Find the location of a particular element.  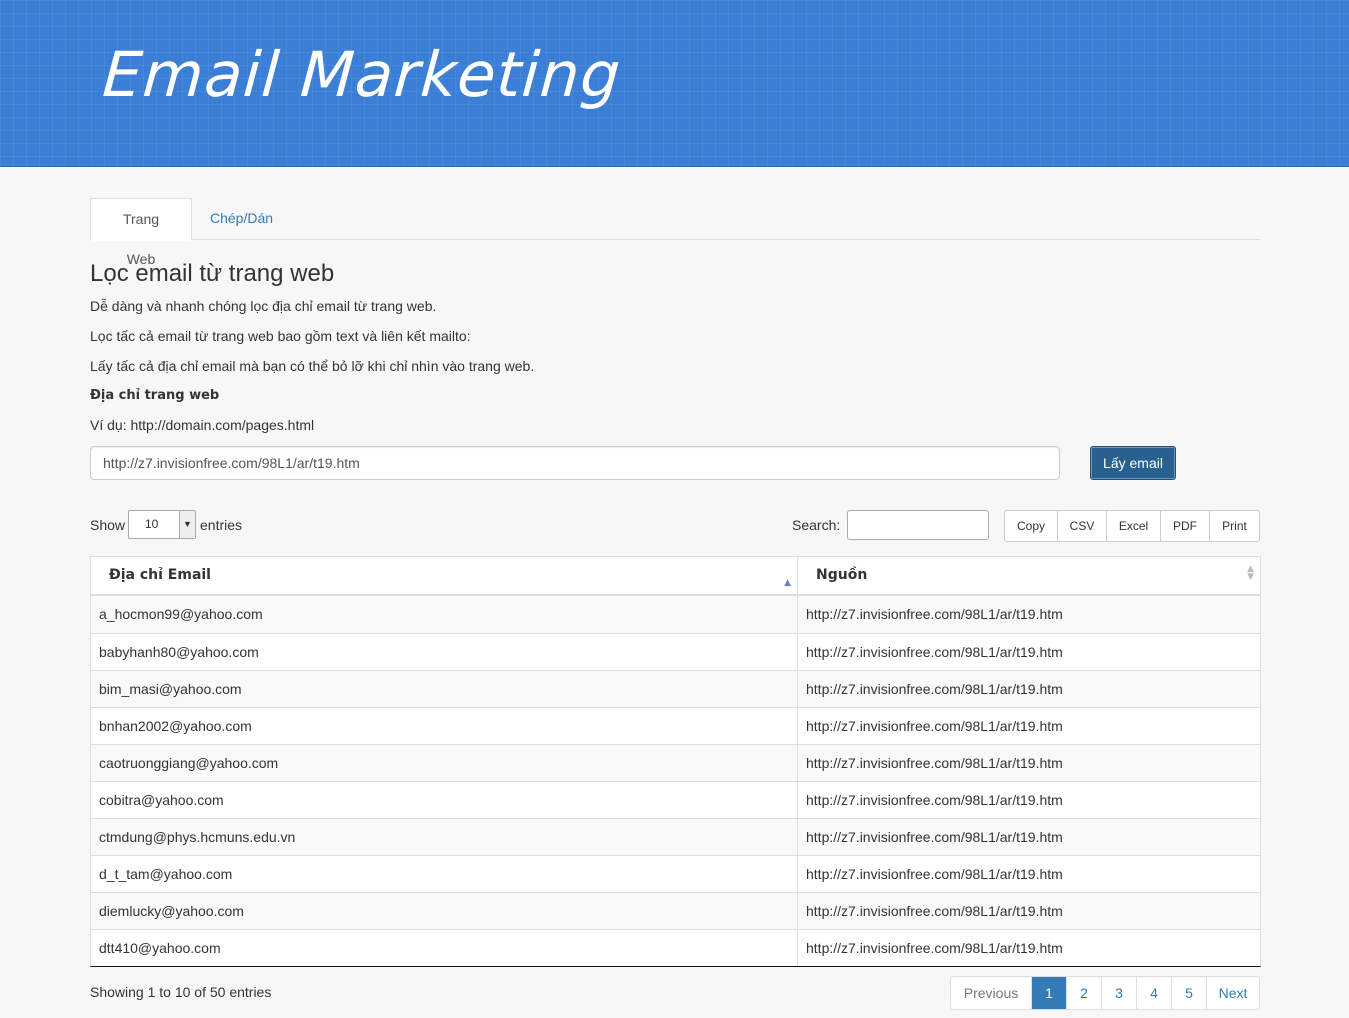

search-input is located at coordinates (918, 525).